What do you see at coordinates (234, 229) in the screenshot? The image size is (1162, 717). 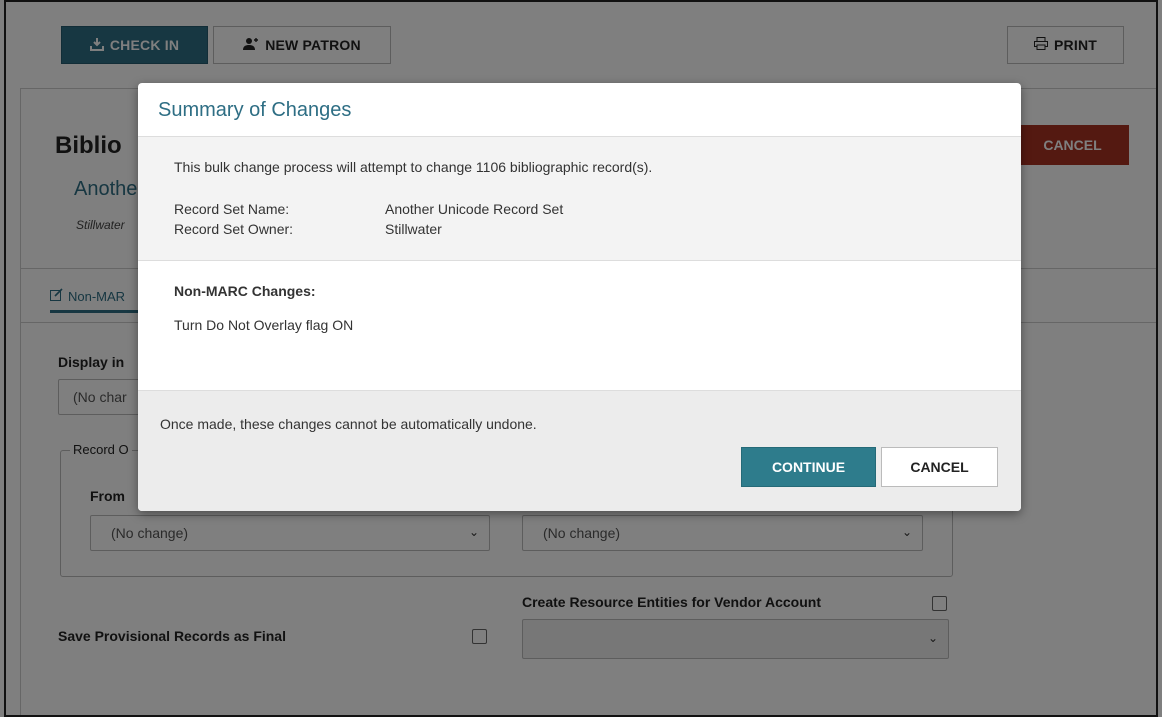 I see `record-set-owner-label: Record Set Owner:` at bounding box center [234, 229].